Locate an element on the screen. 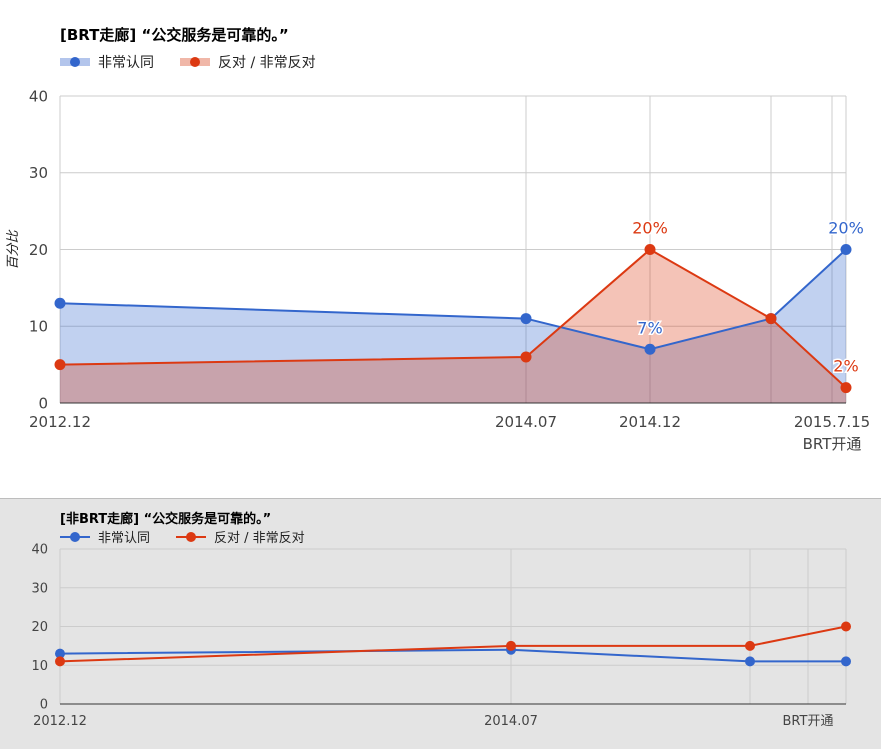  data-label: 2% is located at coordinates (845, 366).